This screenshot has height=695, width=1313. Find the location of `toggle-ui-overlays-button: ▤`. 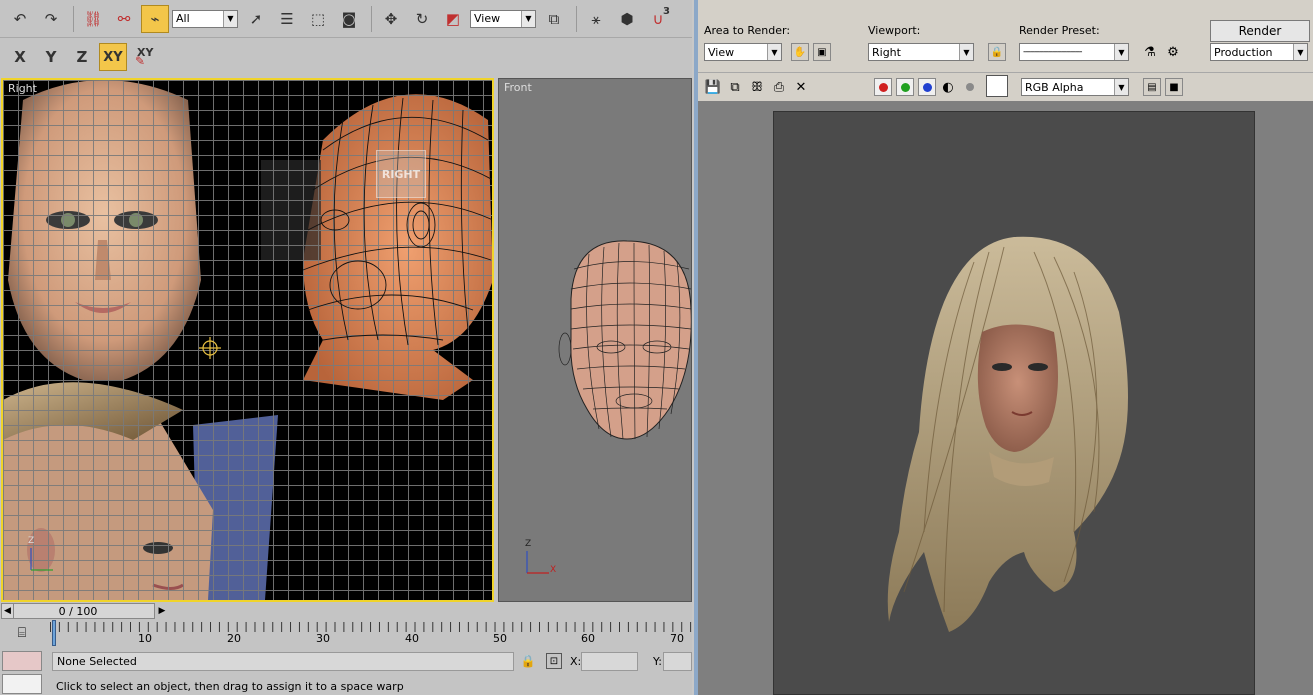

toggle-ui-overlays-button: ▤ is located at coordinates (1152, 87).